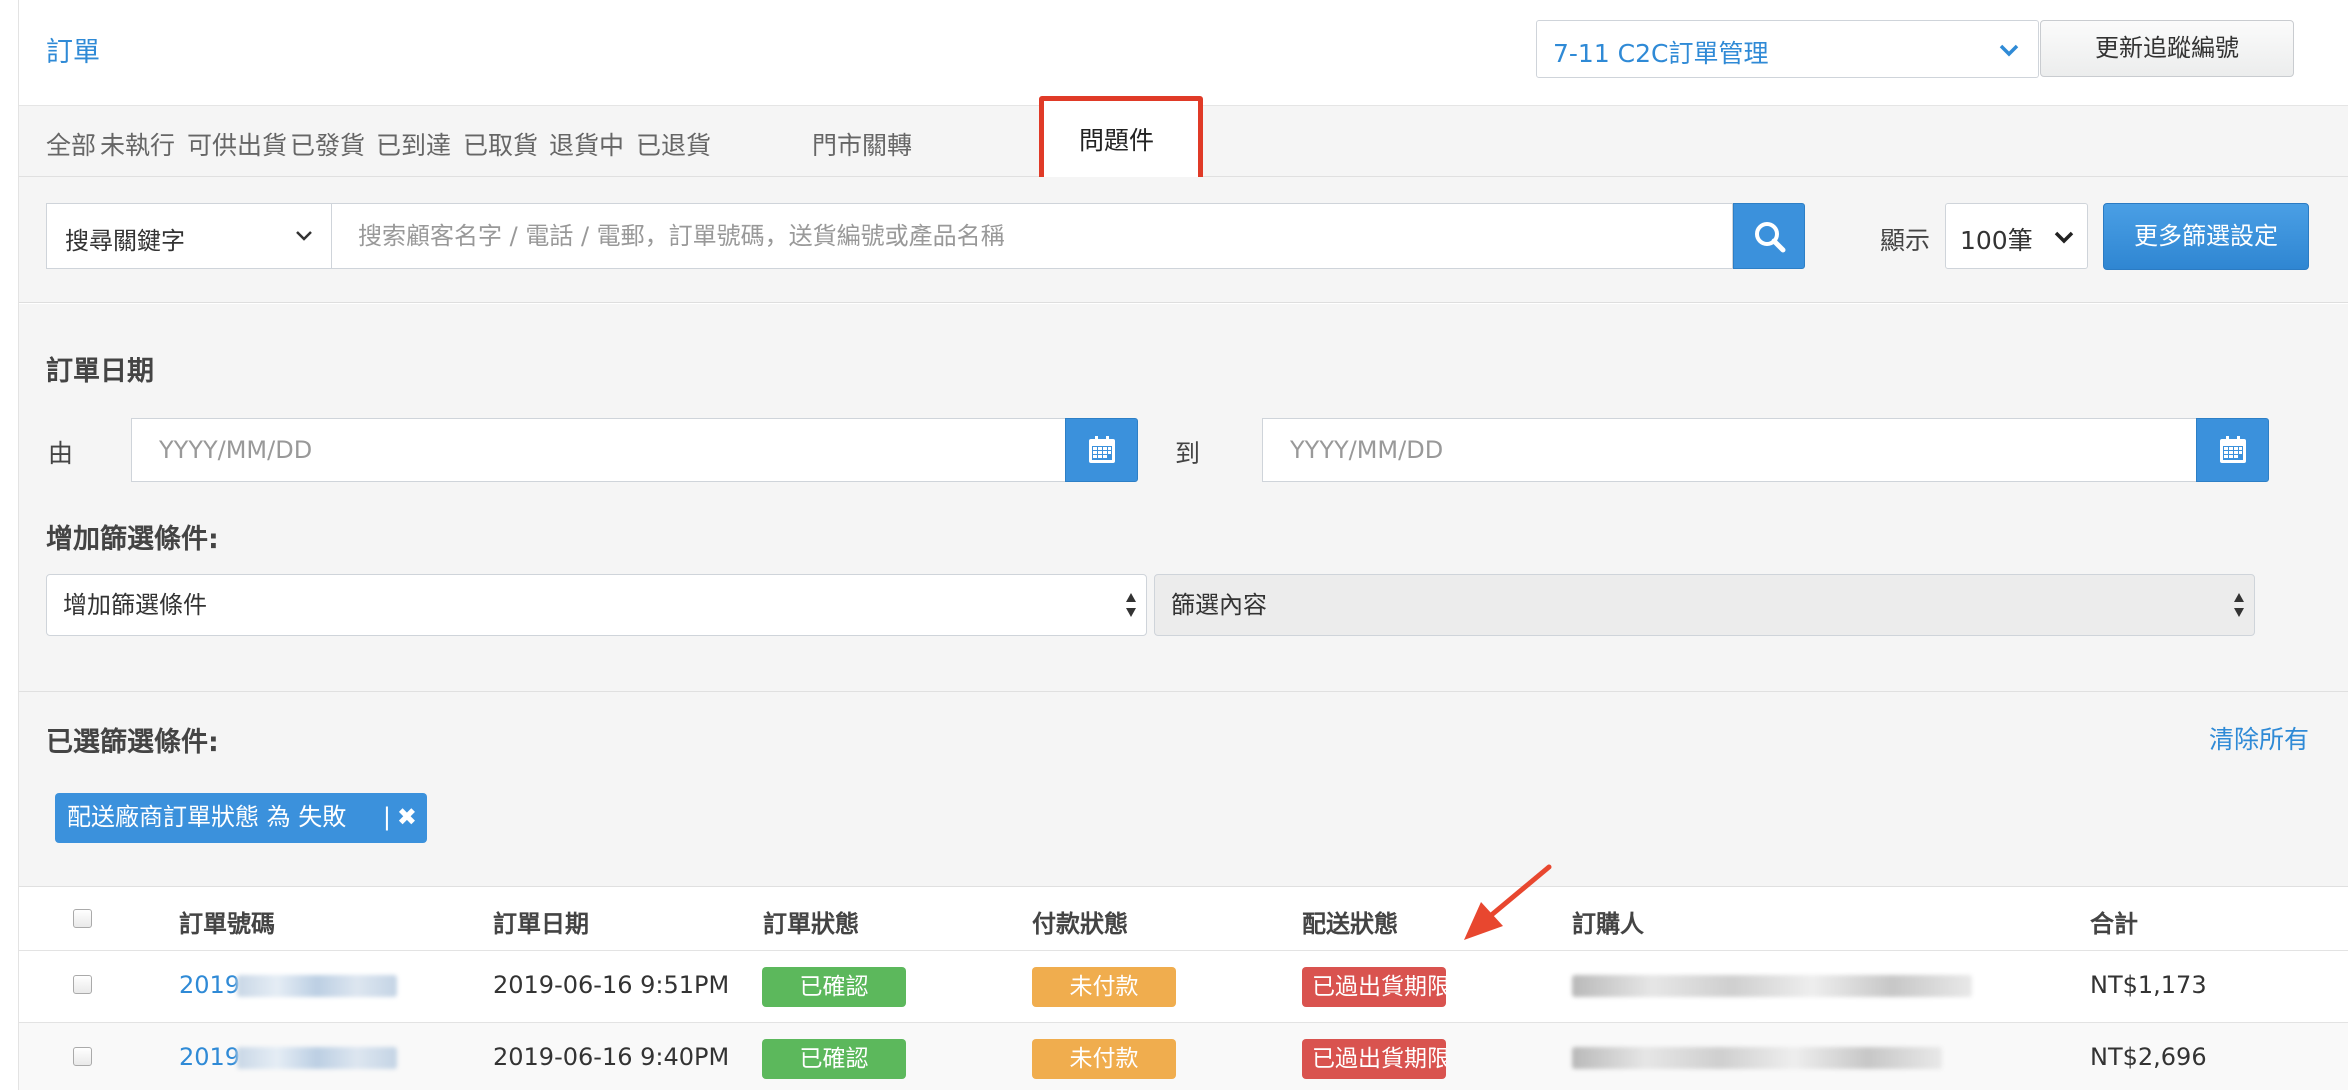 This screenshot has width=2348, height=1090. Describe the element at coordinates (237, 144) in the screenshot. I see `tab-ready-to-ship: 可供出貨` at that location.